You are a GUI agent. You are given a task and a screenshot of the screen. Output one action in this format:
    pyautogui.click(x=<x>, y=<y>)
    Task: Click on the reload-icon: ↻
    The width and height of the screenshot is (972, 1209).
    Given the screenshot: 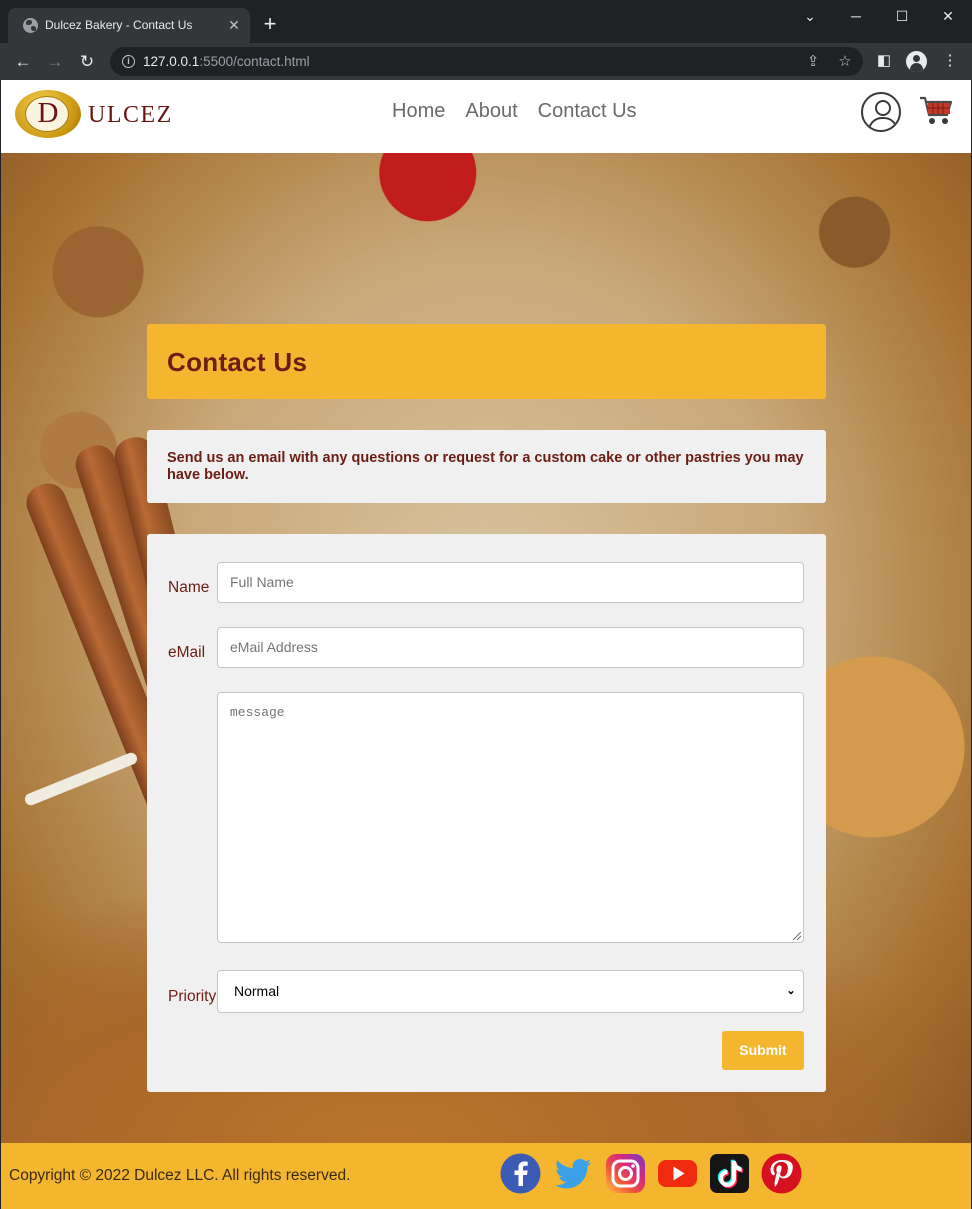 What is the action you would take?
    pyautogui.click(x=87, y=62)
    